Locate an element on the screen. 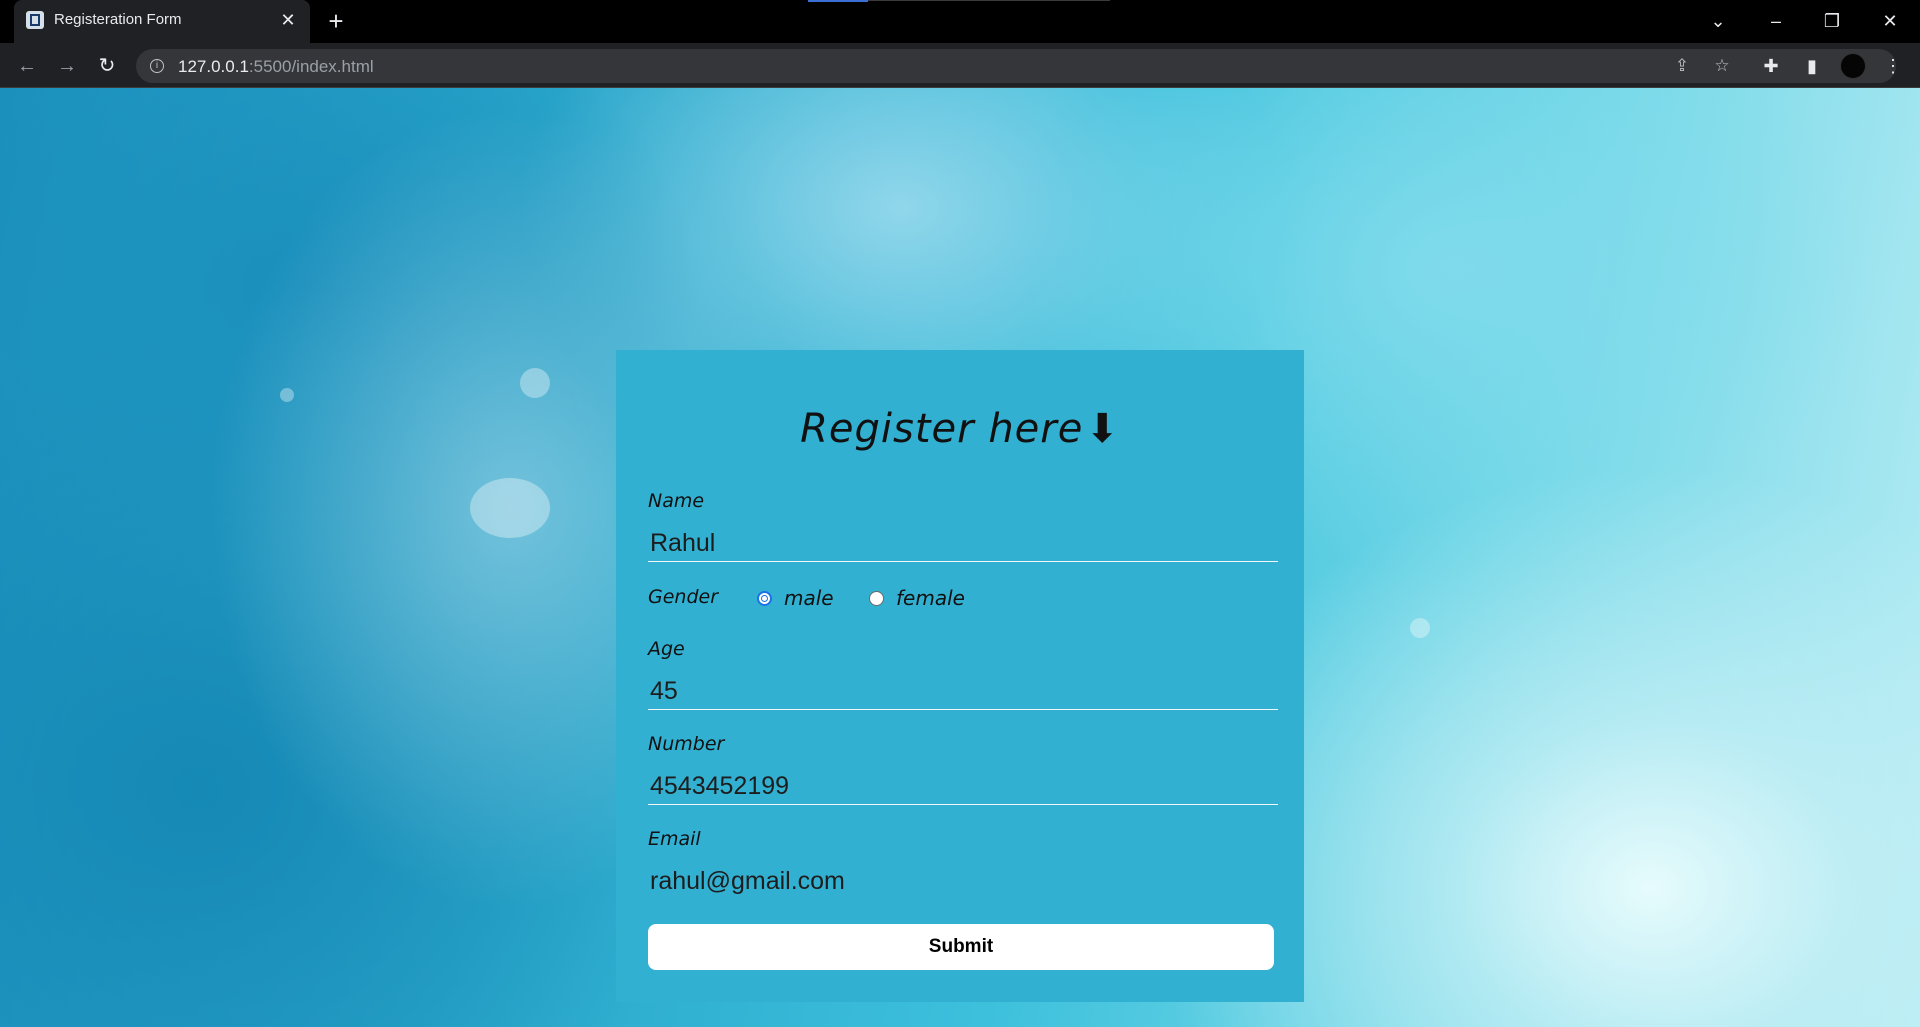  tab-strip-divider is located at coordinates (989, 0).